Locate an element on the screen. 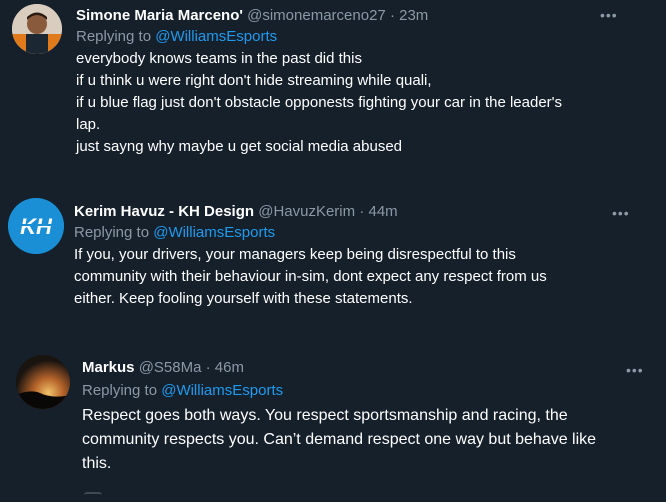 Image resolution: width=666 pixels, height=502 pixels. user-handle: @HavuzKerim is located at coordinates (306, 211).